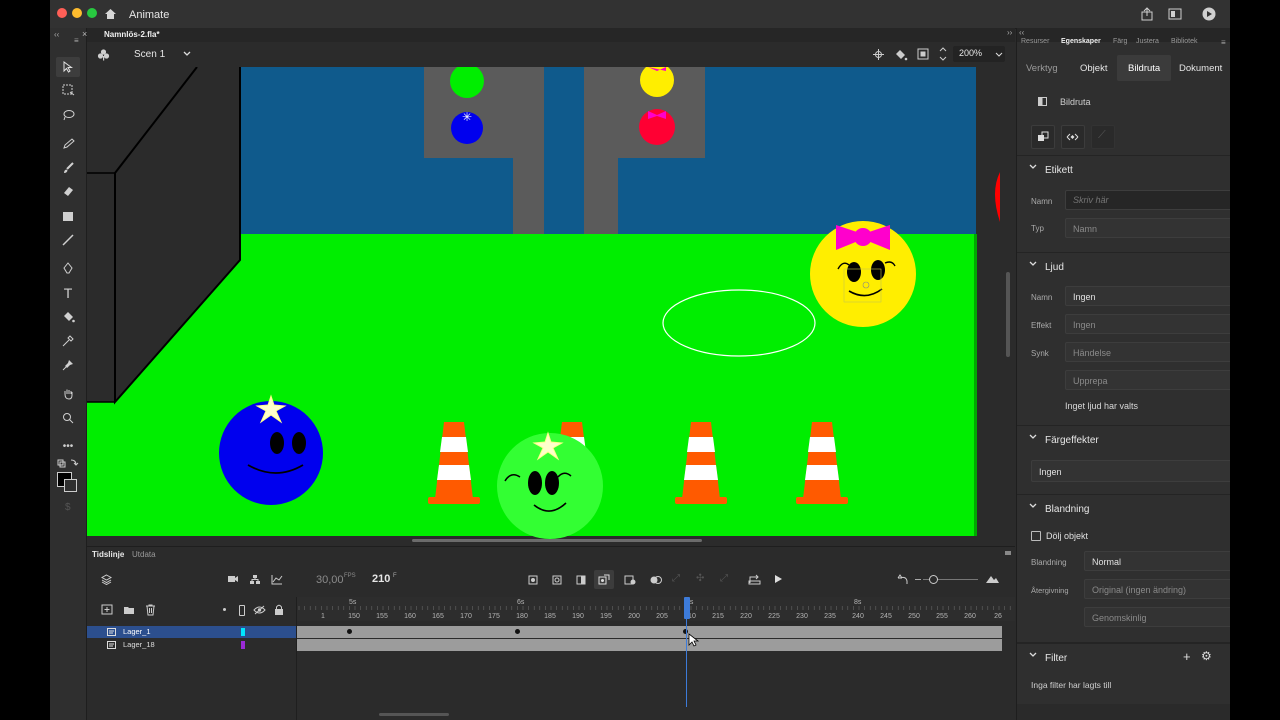 The image size is (1280, 720). What do you see at coordinates (1008, 553) in the screenshot?
I see `panel-menu-icon` at bounding box center [1008, 553].